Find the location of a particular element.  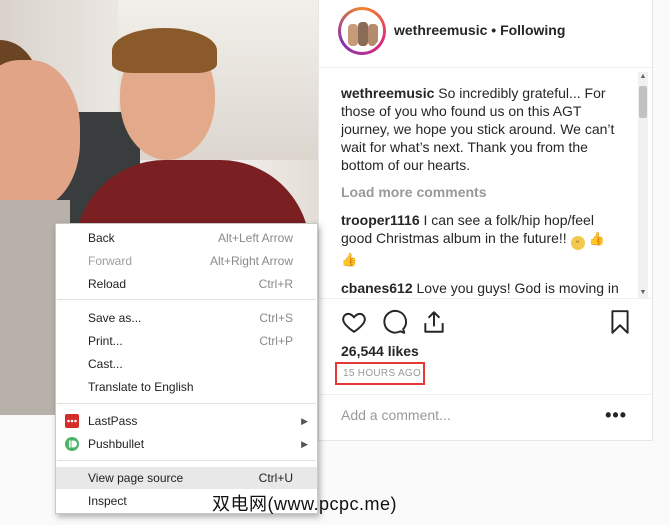

scroll-up-arrow-icon: ▲ is located at coordinates (643, 77).